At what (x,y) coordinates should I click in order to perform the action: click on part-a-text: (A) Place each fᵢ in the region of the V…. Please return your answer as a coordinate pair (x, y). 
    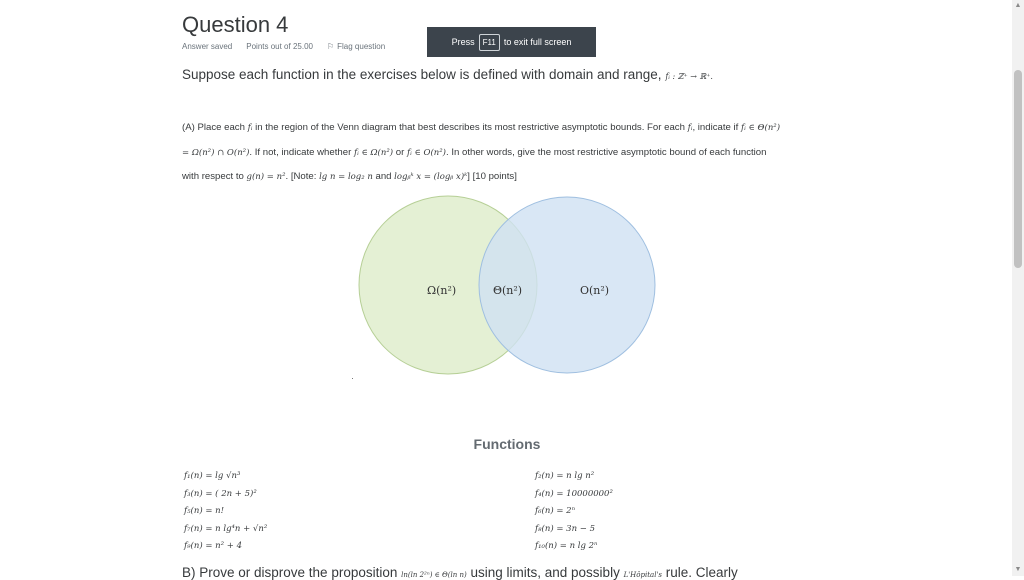
    Looking at the image, I should click on (512, 153).